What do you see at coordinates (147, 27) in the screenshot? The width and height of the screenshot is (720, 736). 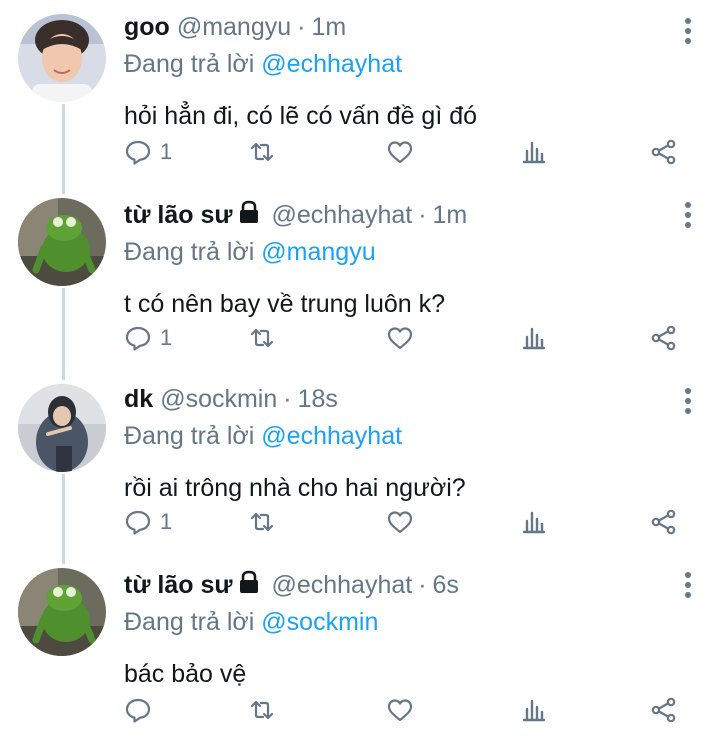 I see `display-name: goo` at bounding box center [147, 27].